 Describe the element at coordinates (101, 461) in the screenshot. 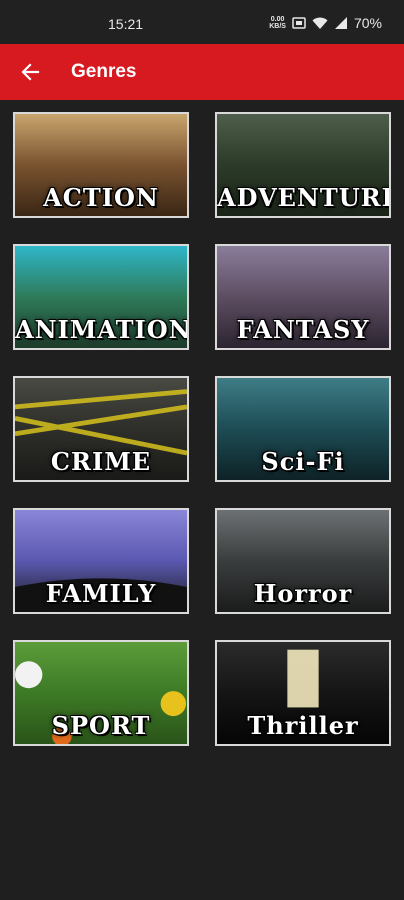

I see `genre-label: CRIME` at that location.